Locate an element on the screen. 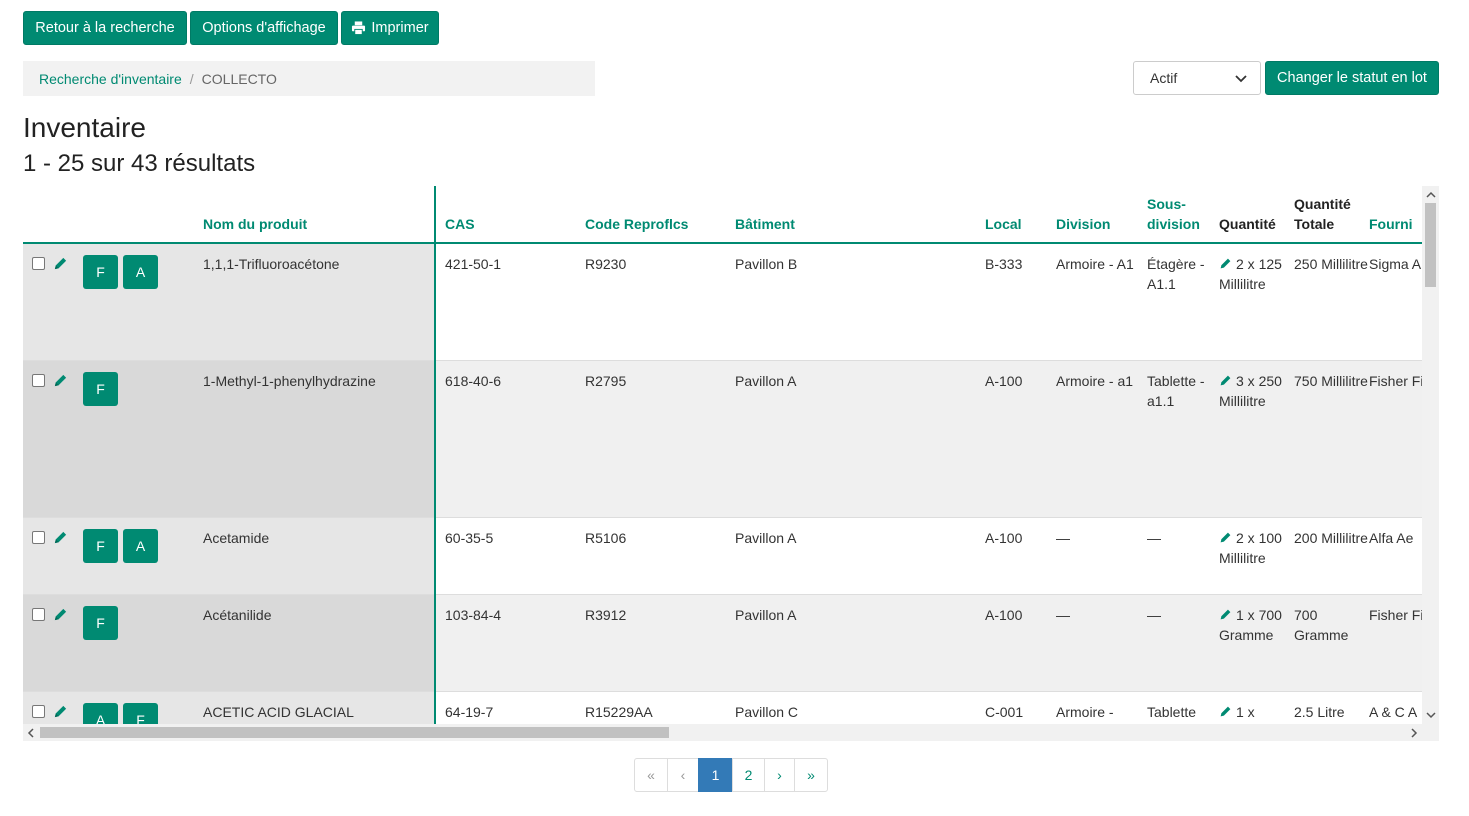  building-cell: Pavillon B is located at coordinates (860, 302).